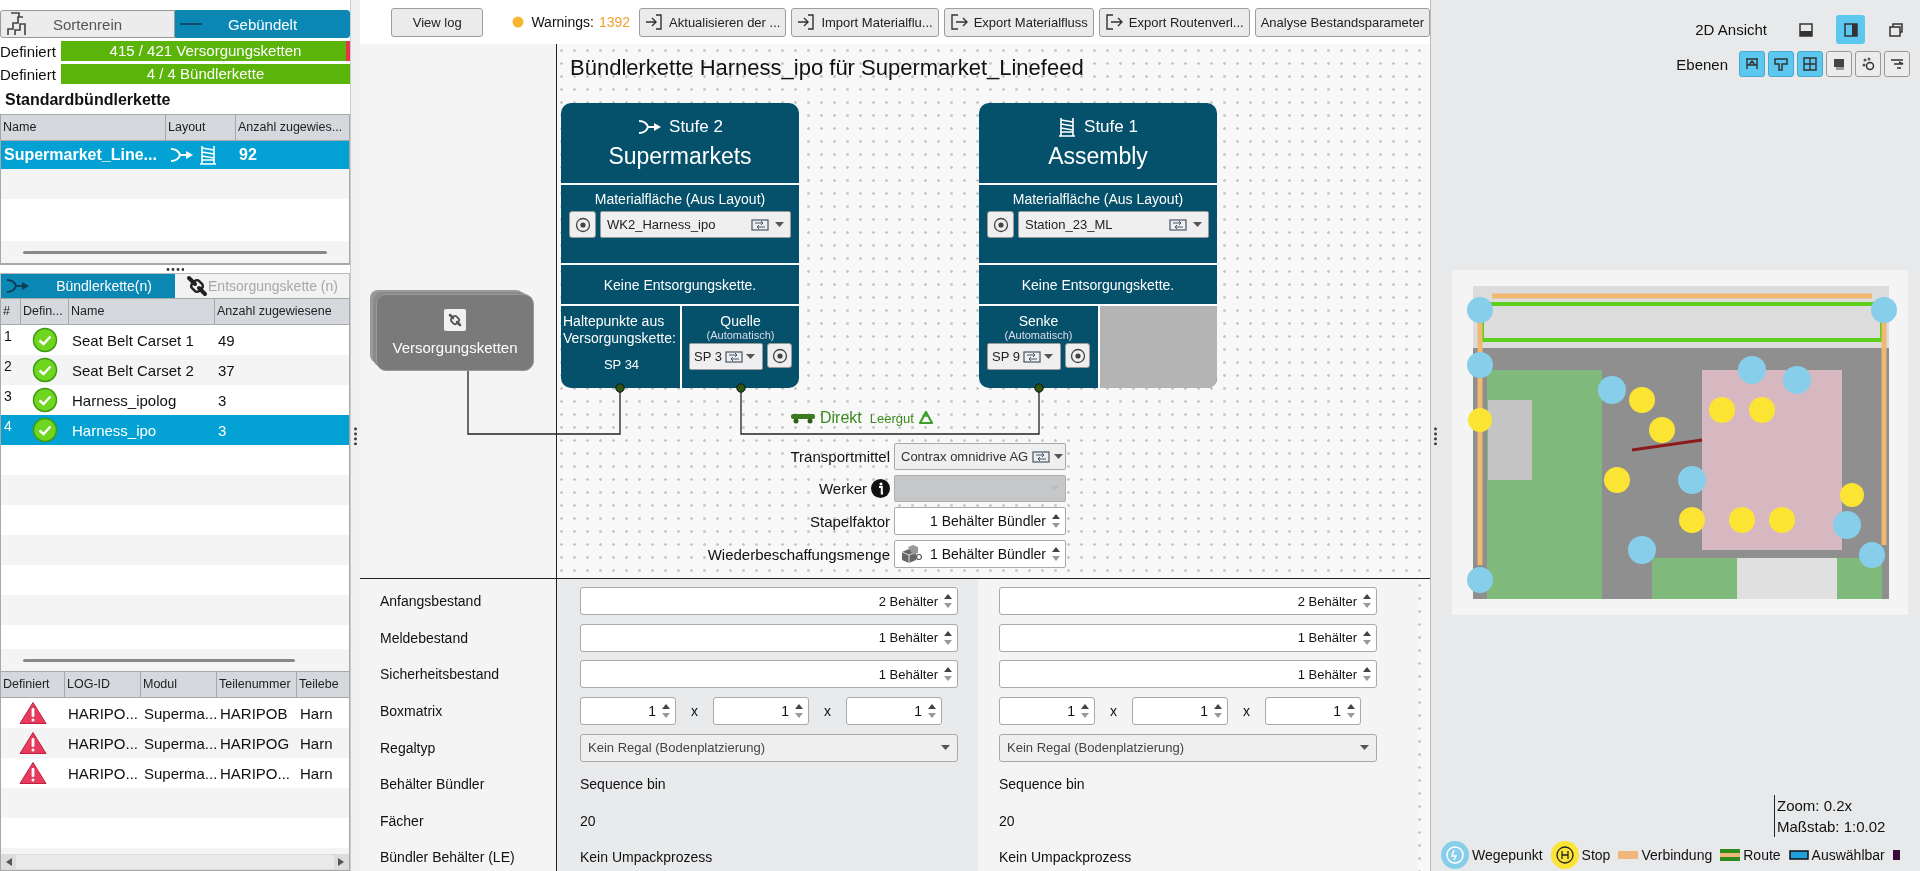 This screenshot has height=871, width=1920. What do you see at coordinates (803, 418) in the screenshot?
I see `cart-icon` at bounding box center [803, 418].